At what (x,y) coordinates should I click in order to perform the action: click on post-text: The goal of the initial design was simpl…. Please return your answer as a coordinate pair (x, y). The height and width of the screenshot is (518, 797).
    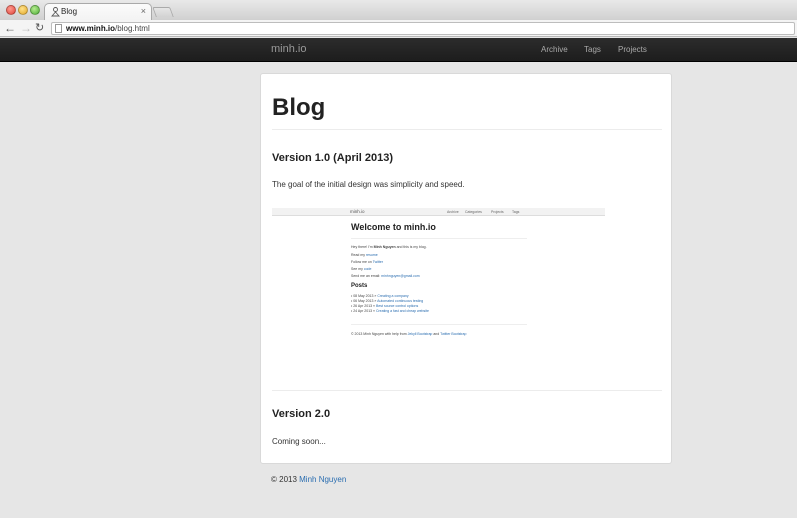
    Looking at the image, I should click on (368, 184).